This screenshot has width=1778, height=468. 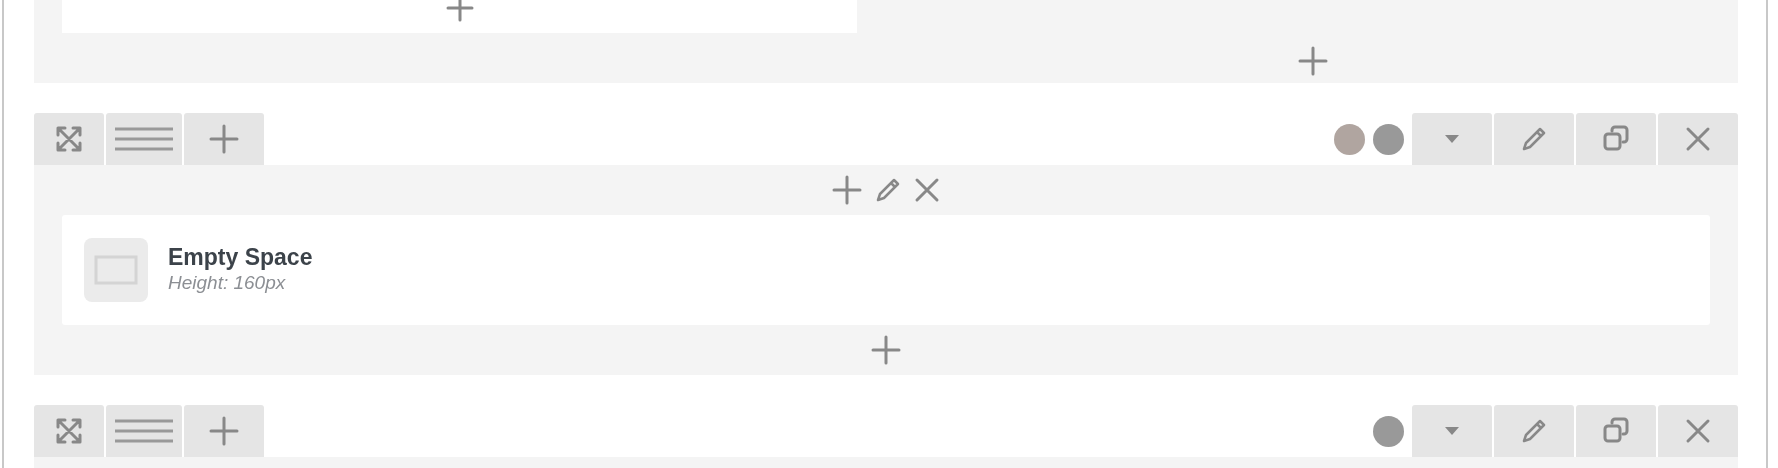 I want to click on element-subtitle: Height: 160px, so click(x=227, y=283).